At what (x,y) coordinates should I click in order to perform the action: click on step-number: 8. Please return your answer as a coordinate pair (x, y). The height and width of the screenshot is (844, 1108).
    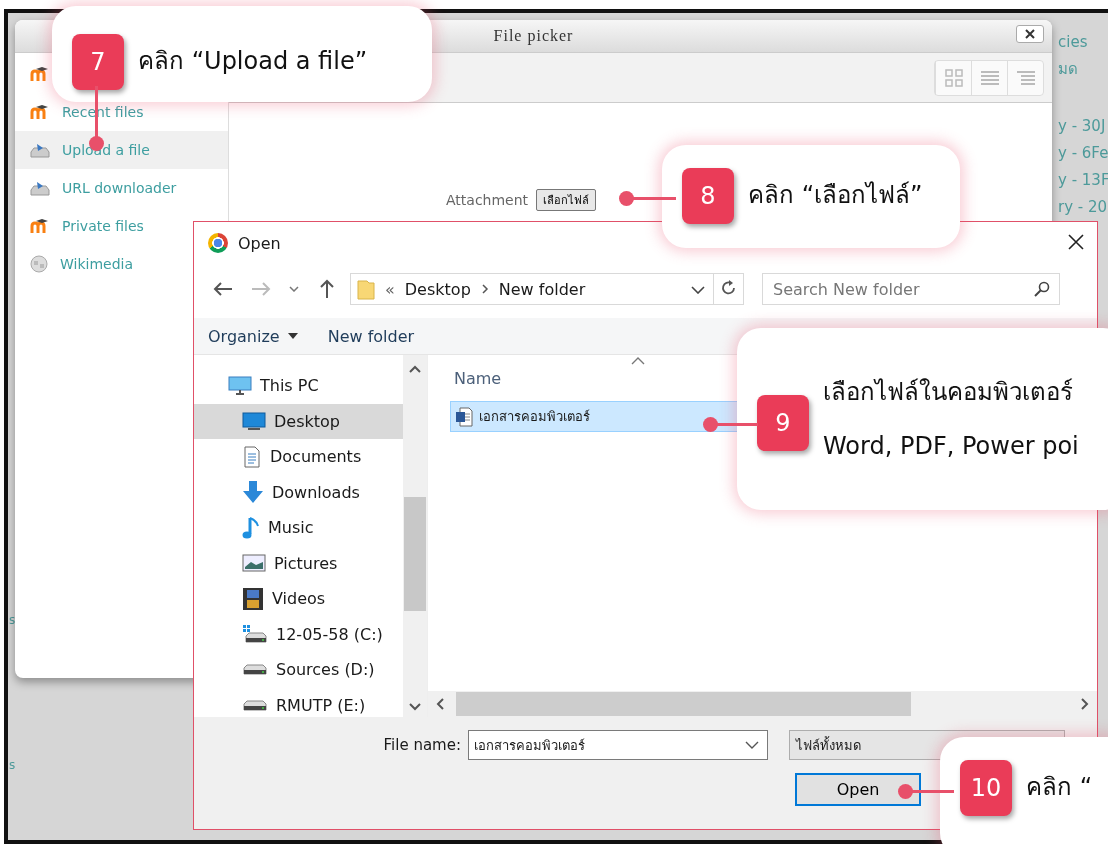
    Looking at the image, I should click on (708, 196).